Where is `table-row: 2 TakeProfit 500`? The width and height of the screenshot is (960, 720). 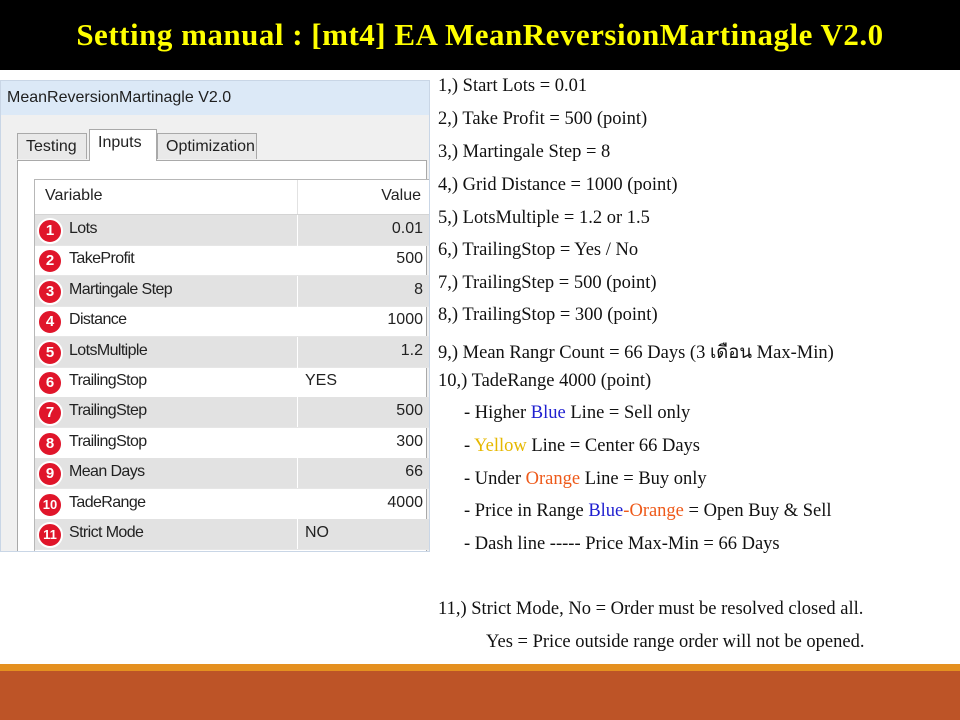 table-row: 2 TakeProfit 500 is located at coordinates (232, 261).